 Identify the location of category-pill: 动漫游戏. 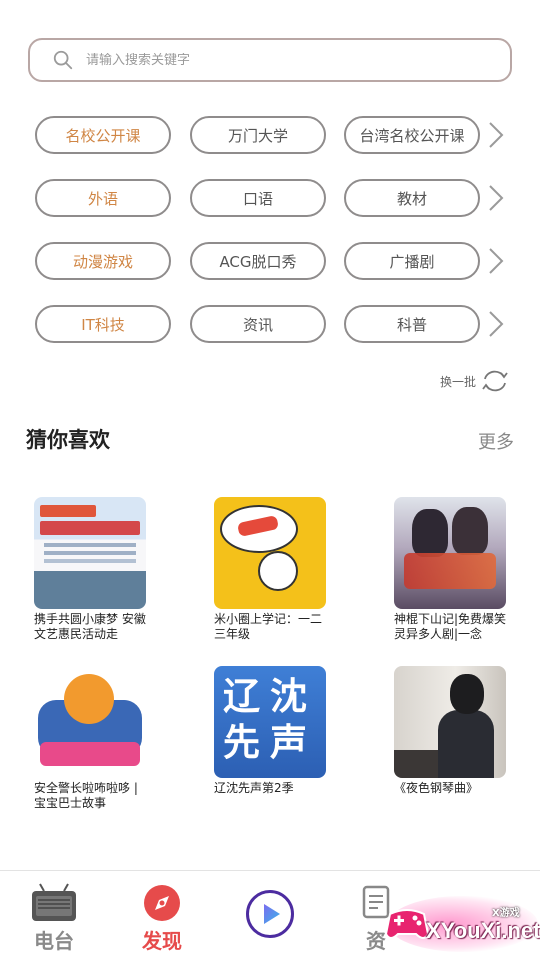
(103, 261).